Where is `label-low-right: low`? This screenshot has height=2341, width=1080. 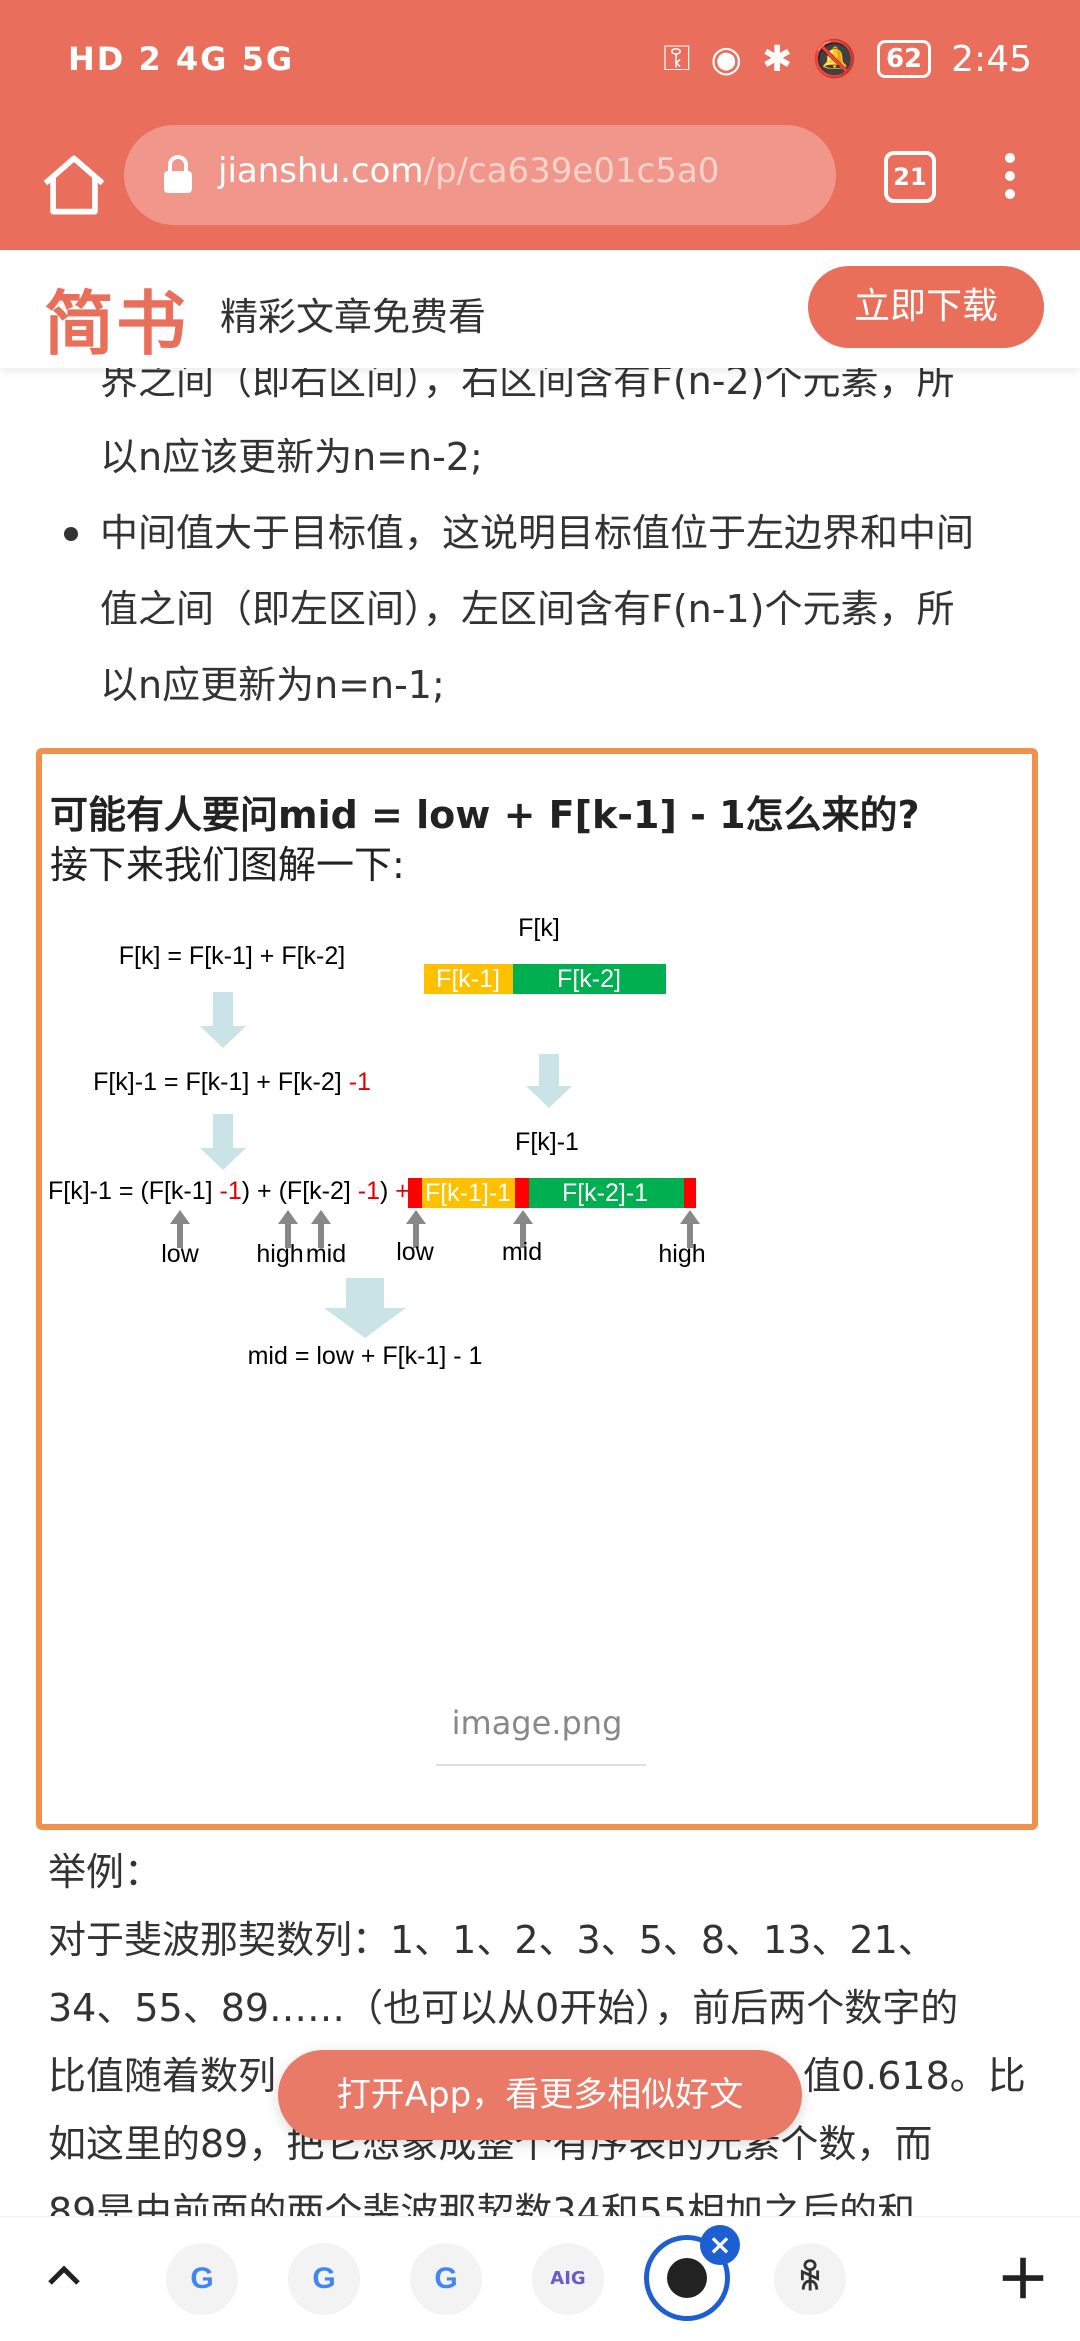 label-low-right: low is located at coordinates (415, 1252).